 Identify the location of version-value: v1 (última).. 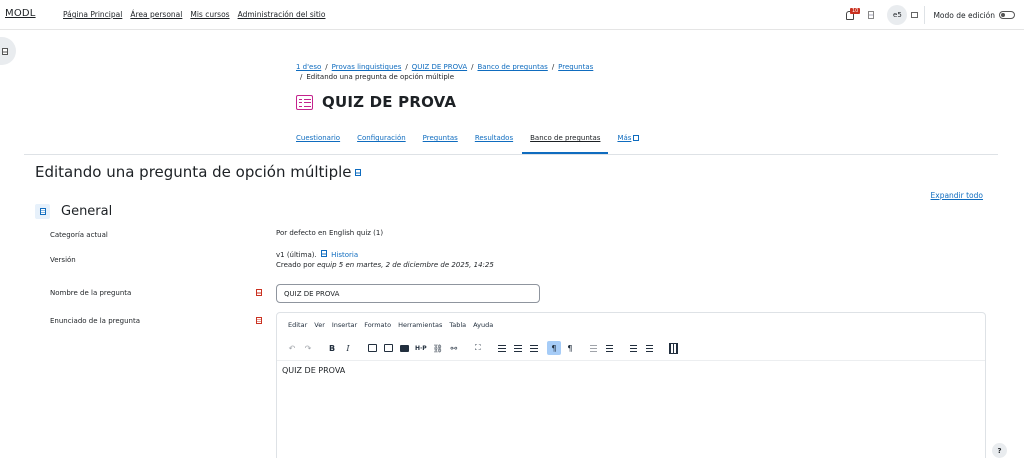
(296, 255).